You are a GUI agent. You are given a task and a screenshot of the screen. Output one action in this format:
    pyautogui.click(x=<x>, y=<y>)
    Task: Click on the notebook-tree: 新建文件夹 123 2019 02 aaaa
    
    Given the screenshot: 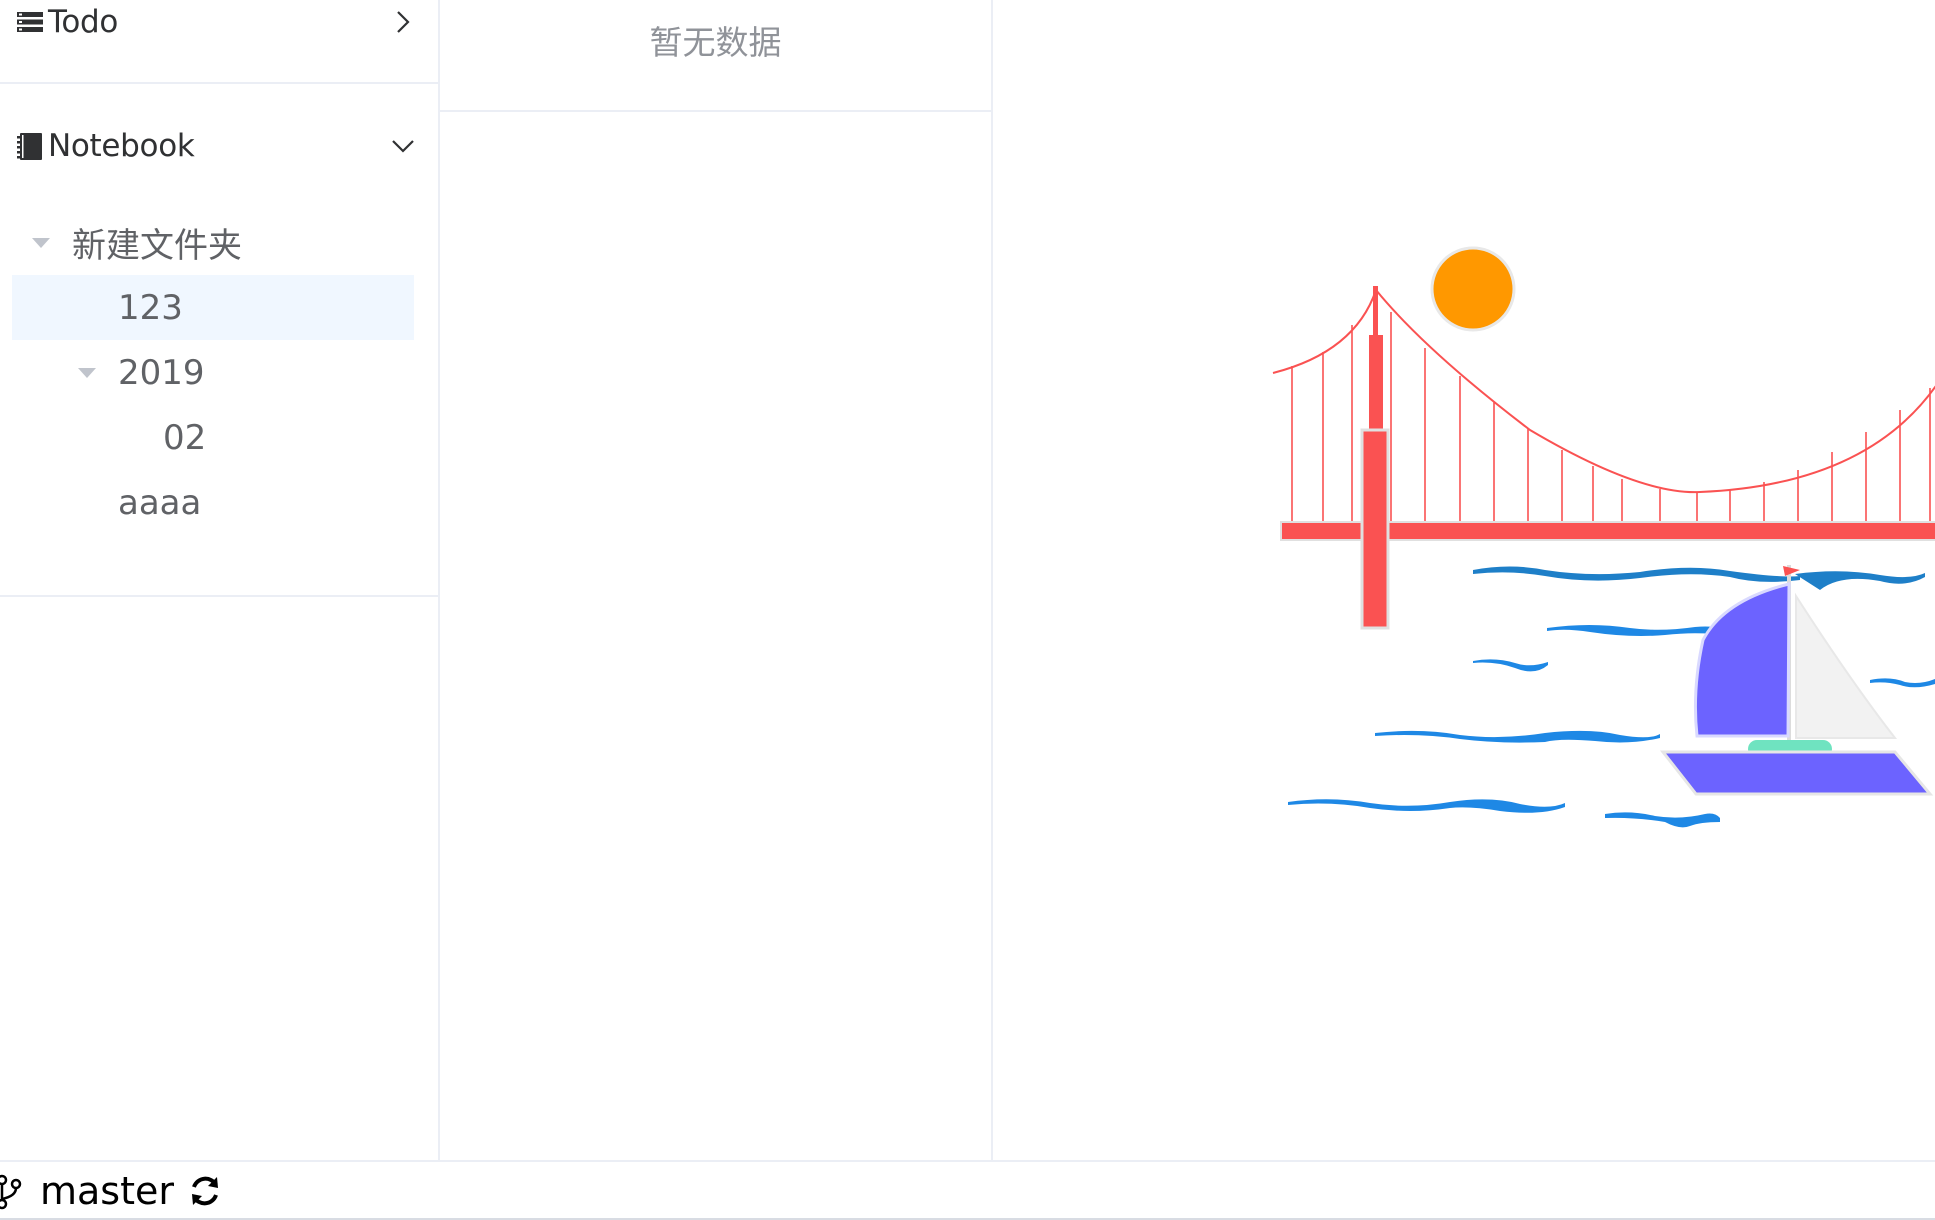 What is the action you would take?
    pyautogui.click(x=213, y=372)
    